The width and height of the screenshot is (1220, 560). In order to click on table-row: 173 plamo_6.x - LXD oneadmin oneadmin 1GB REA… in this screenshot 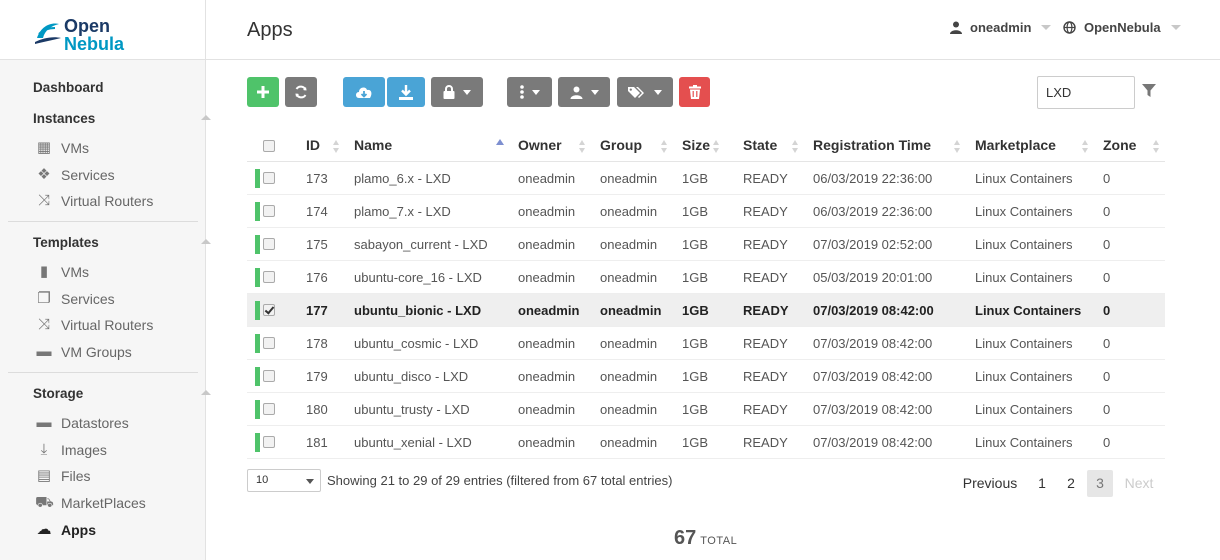, I will do `click(706, 178)`.